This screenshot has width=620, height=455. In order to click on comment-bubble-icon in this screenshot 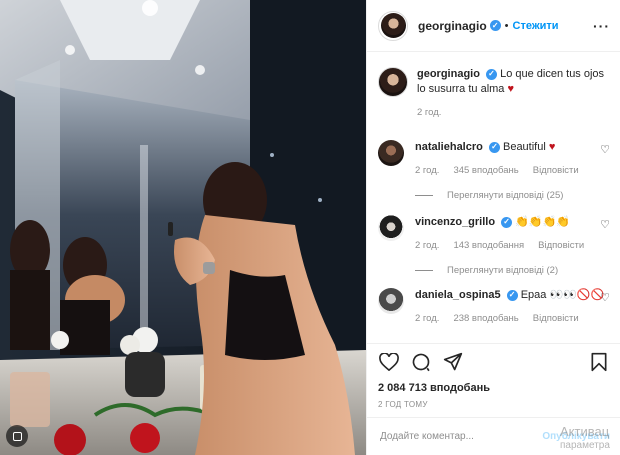, I will do `click(421, 362)`.